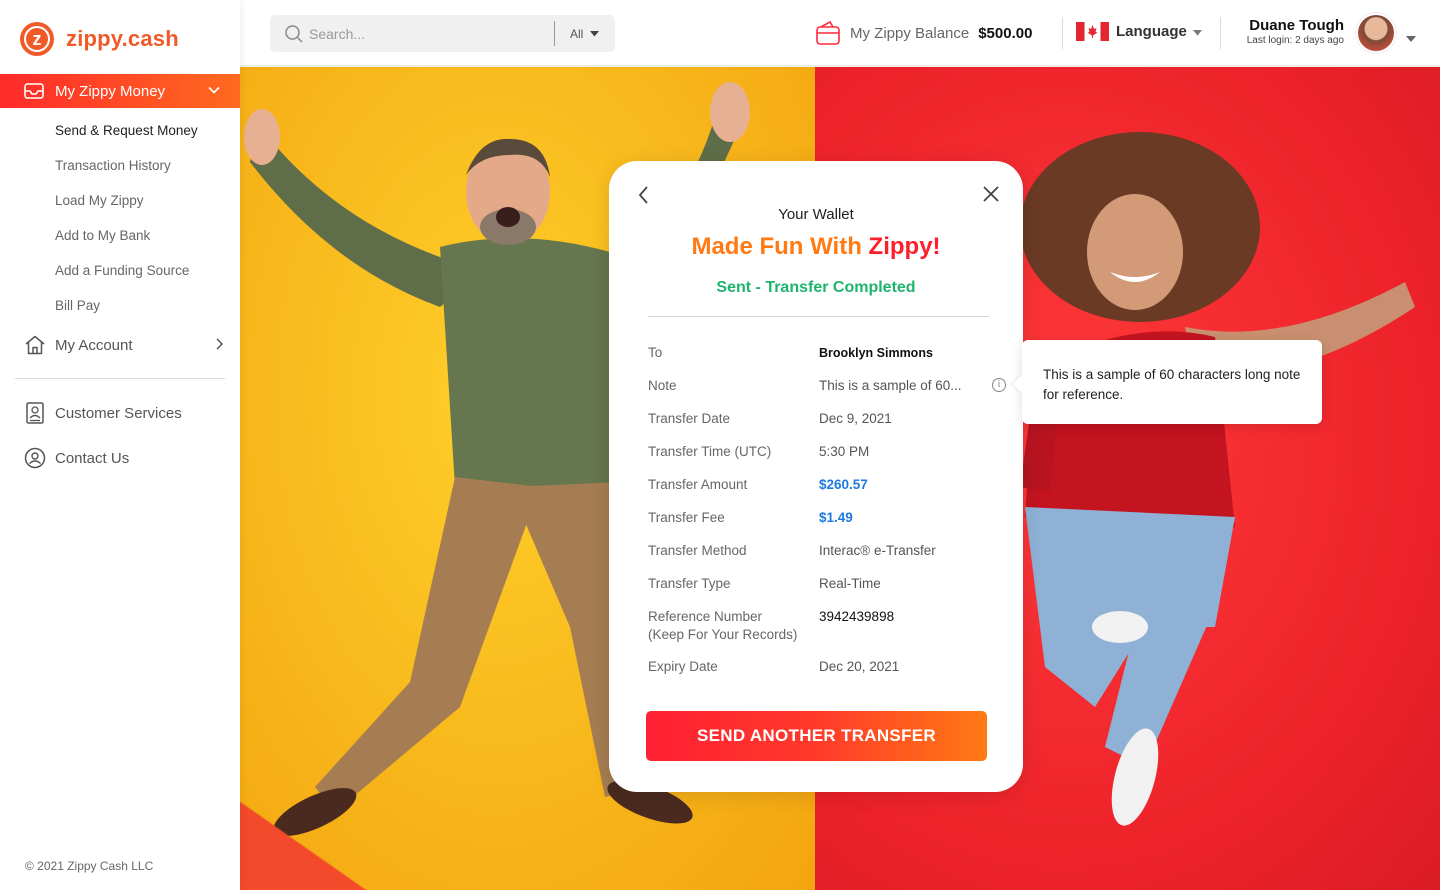 The height and width of the screenshot is (890, 1440). I want to click on avatar, so click(1376, 33).